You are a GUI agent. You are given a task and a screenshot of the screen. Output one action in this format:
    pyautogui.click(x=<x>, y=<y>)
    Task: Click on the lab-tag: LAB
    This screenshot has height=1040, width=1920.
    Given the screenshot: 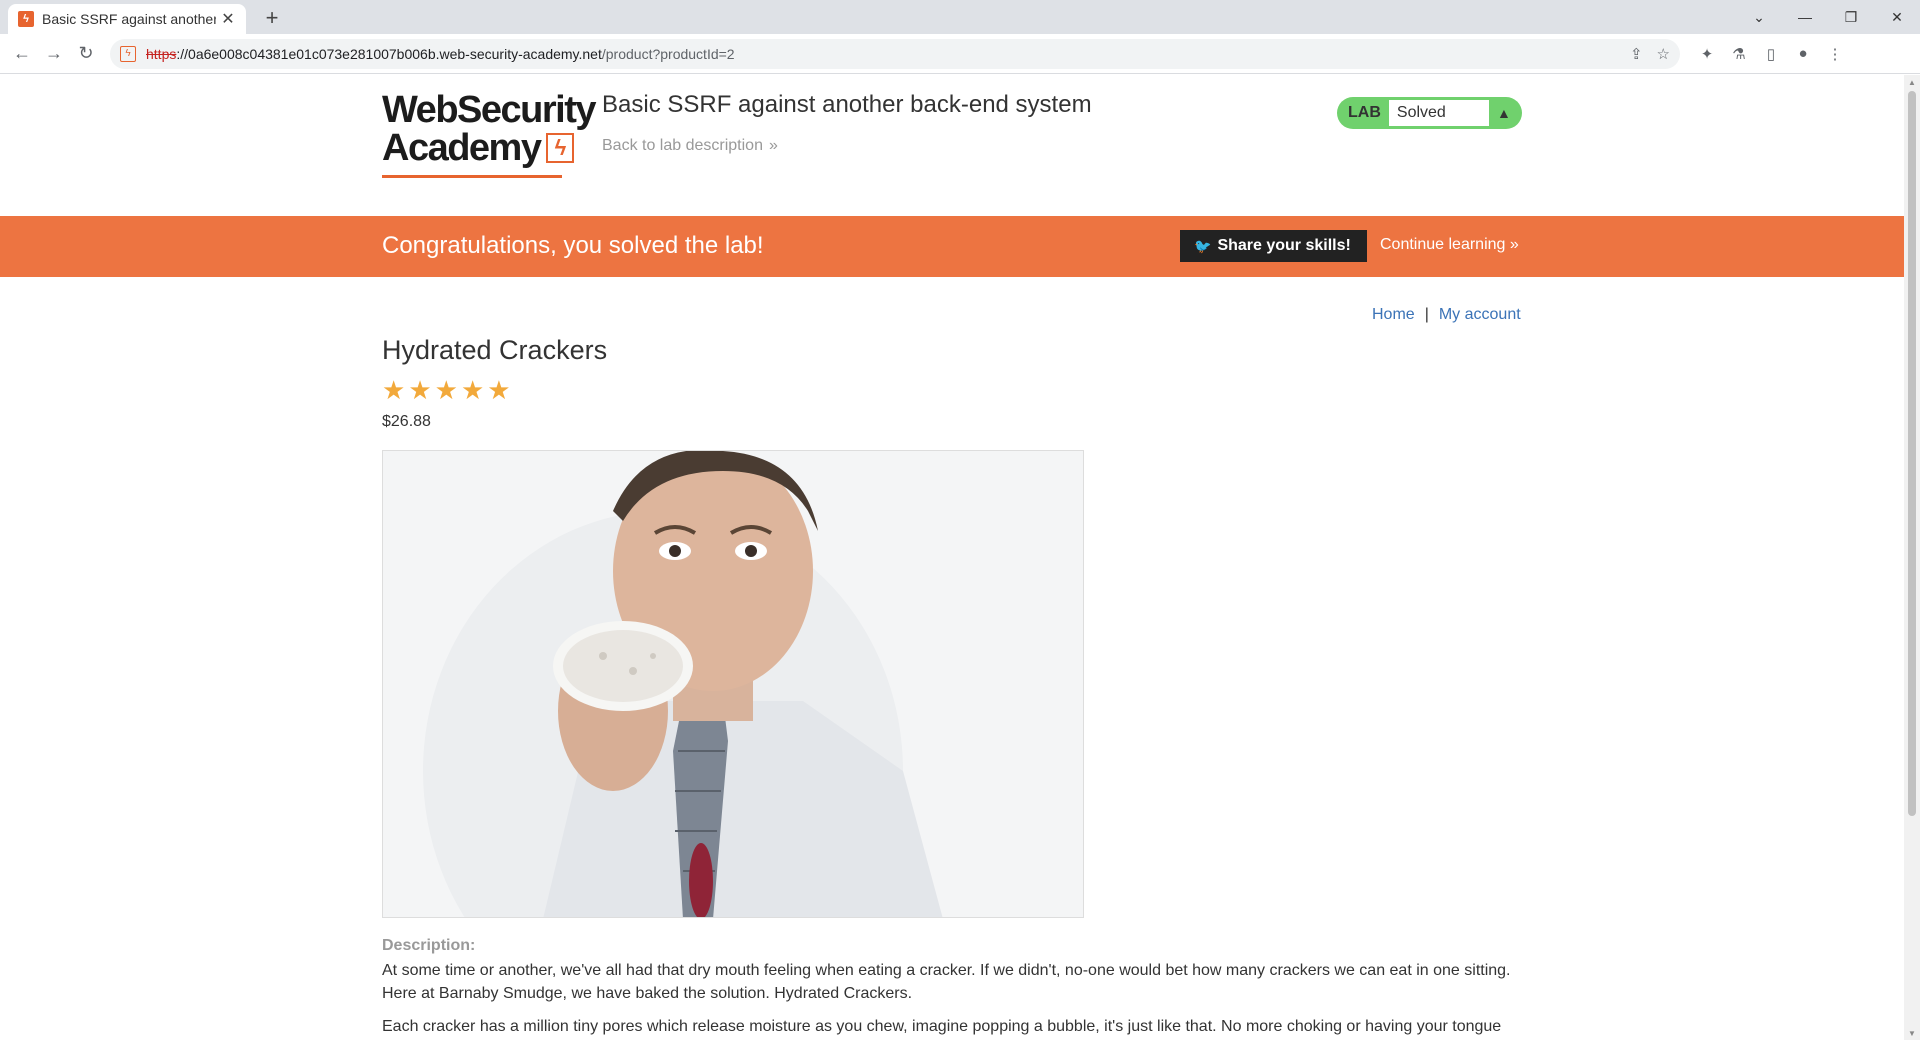 What is the action you would take?
    pyautogui.click(x=1364, y=112)
    